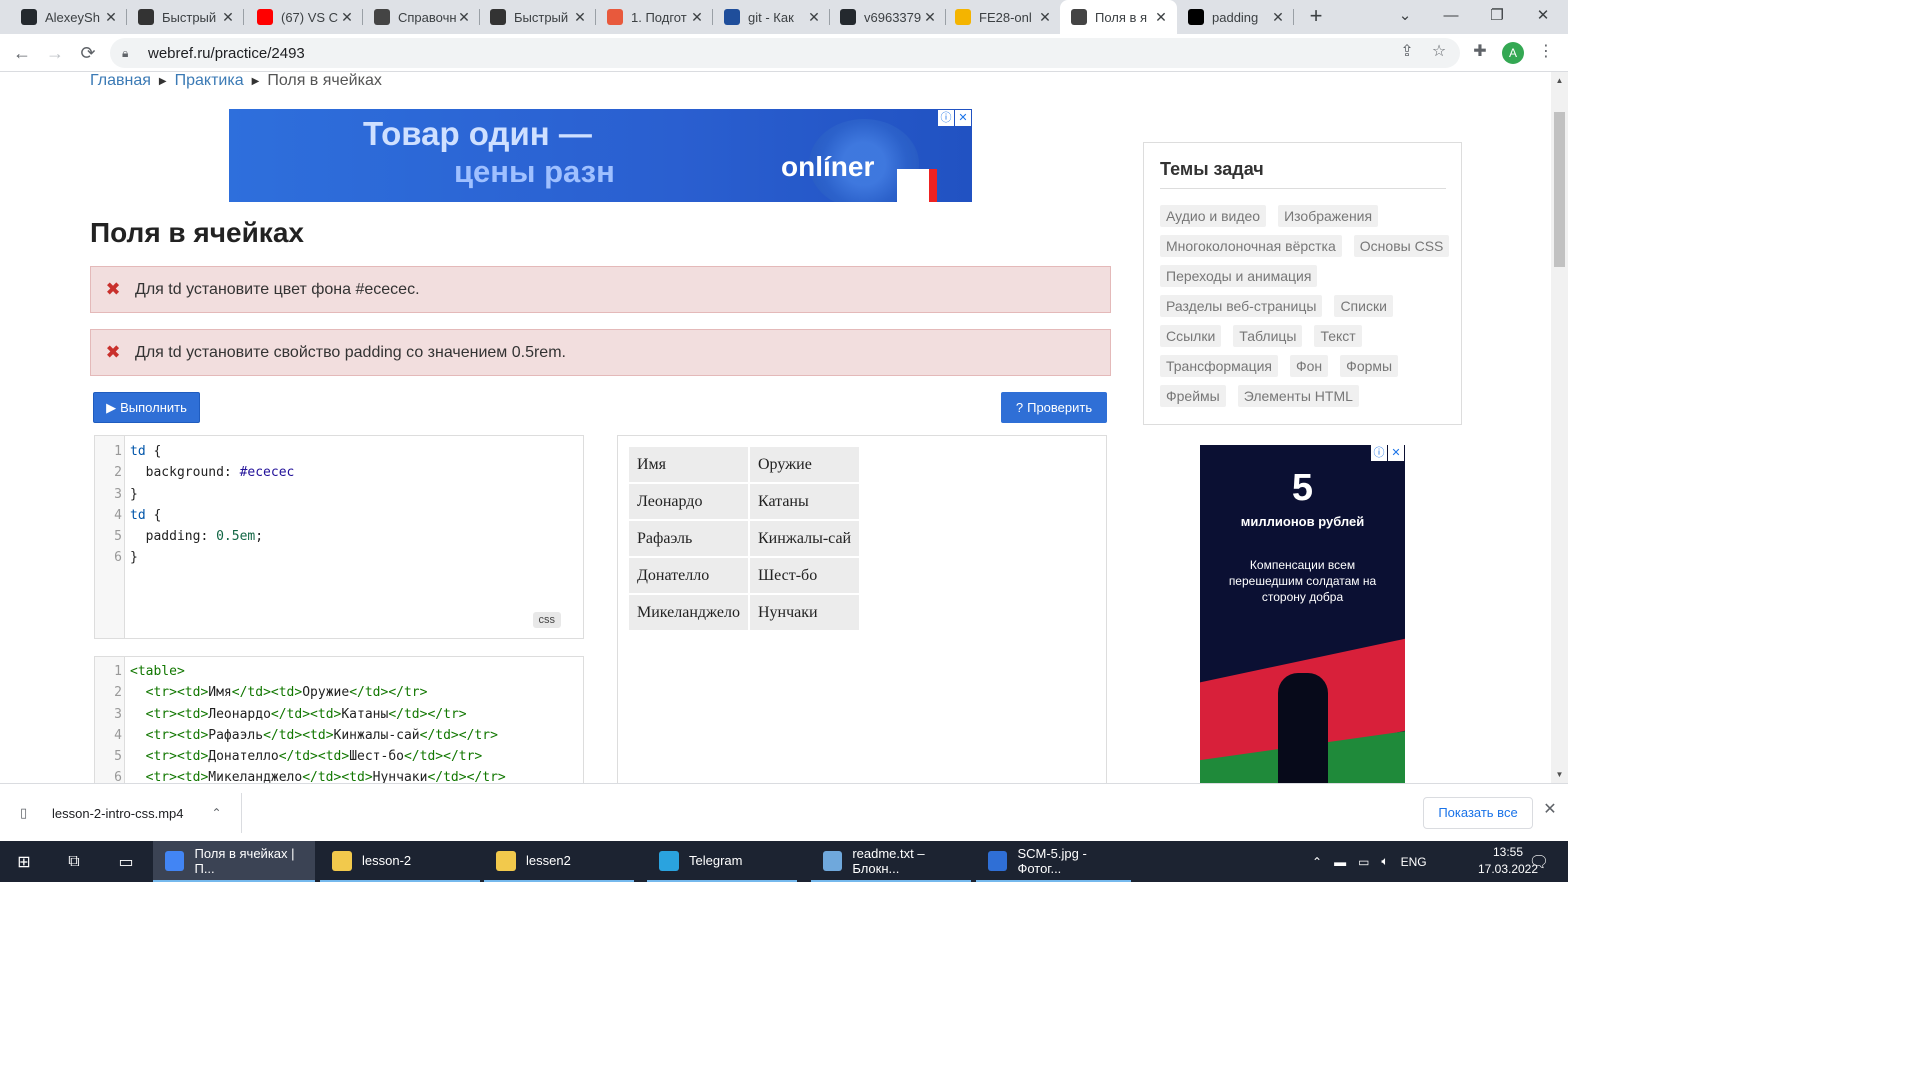 This screenshot has width=1920, height=1080. Describe the element at coordinates (1219, 366) in the screenshot. I see `topic-tag: Трансформация` at that location.